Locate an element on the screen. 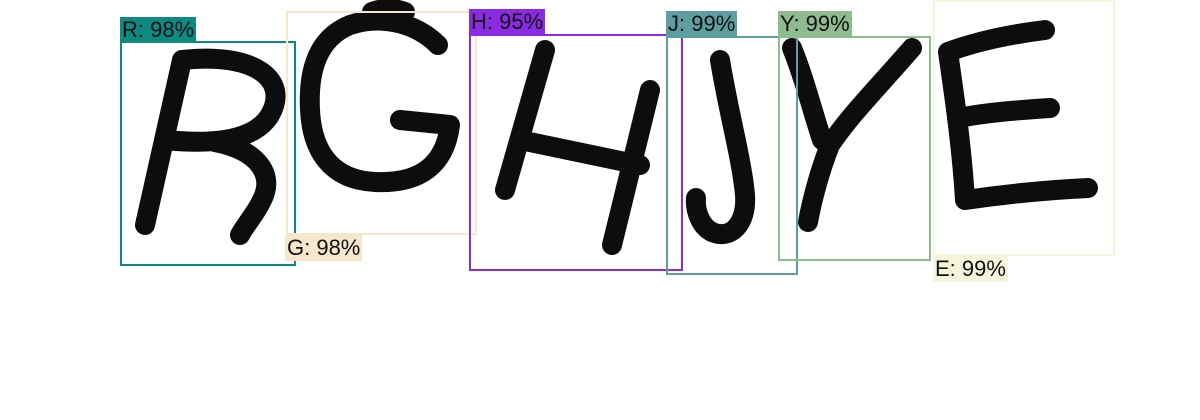 This screenshot has height=420, width=1200. label-e: E: 99% is located at coordinates (970, 269).